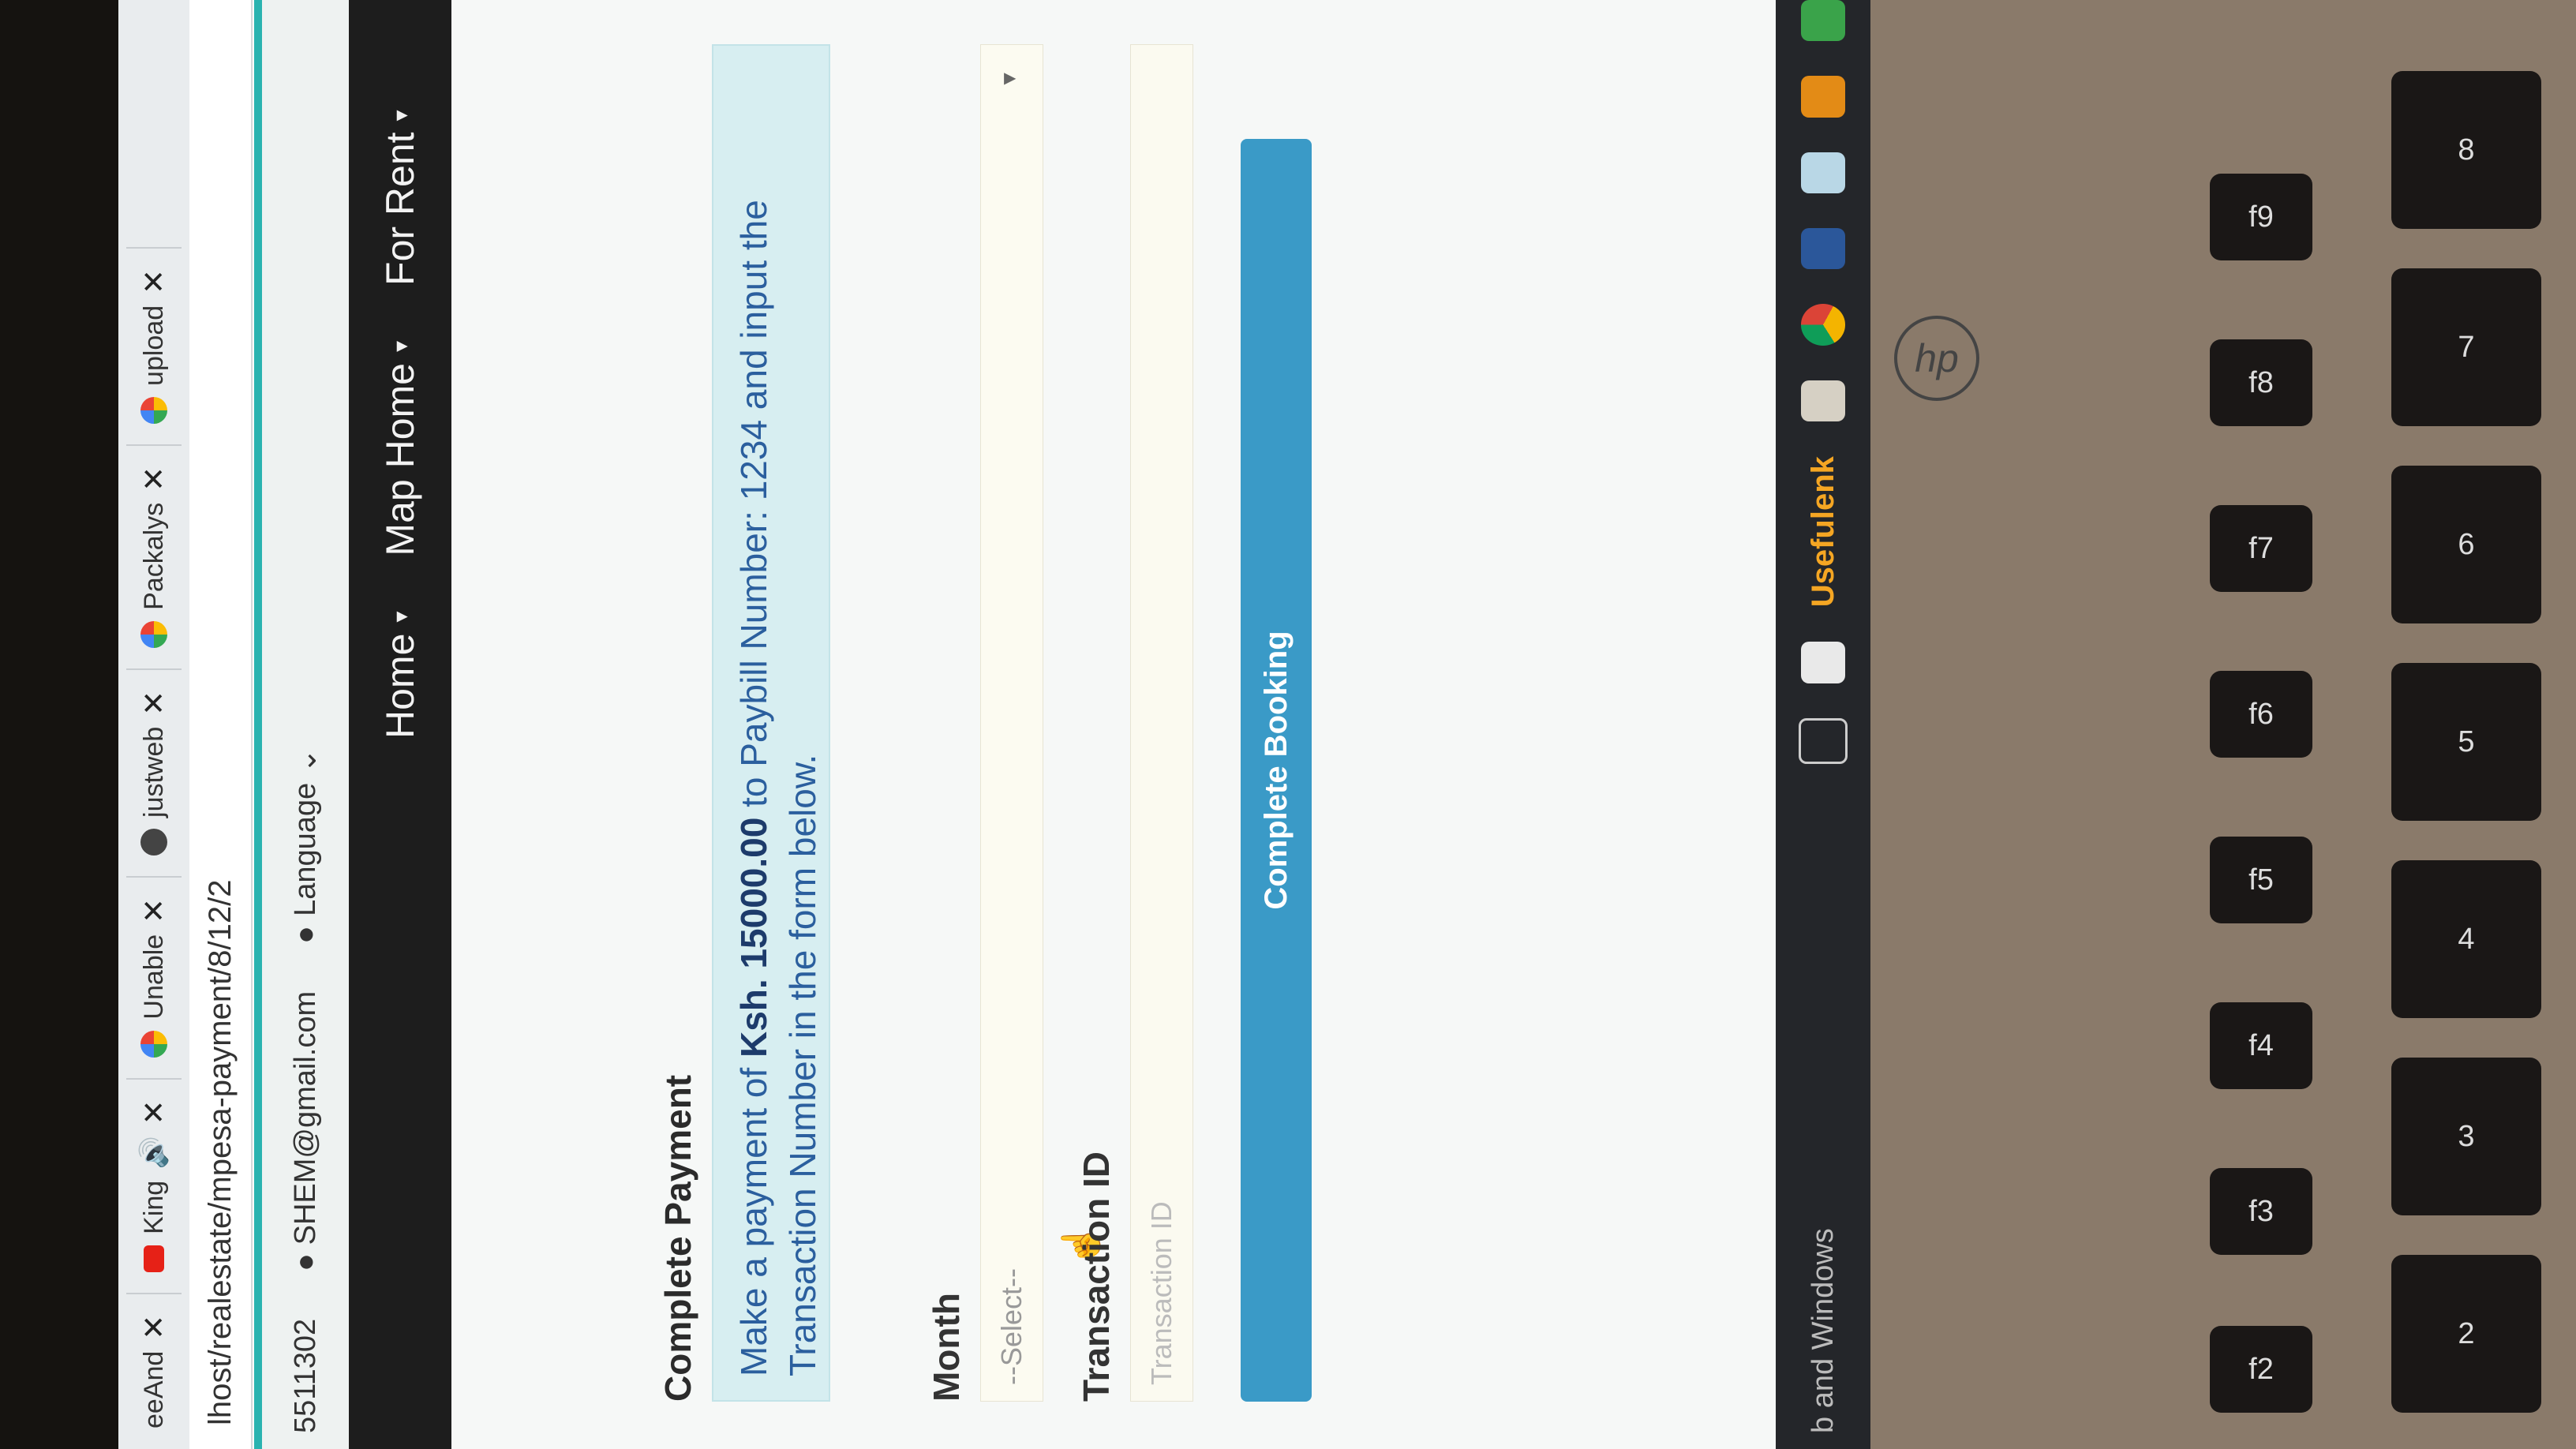  I want to click on key-6: 6, so click(2466, 544).